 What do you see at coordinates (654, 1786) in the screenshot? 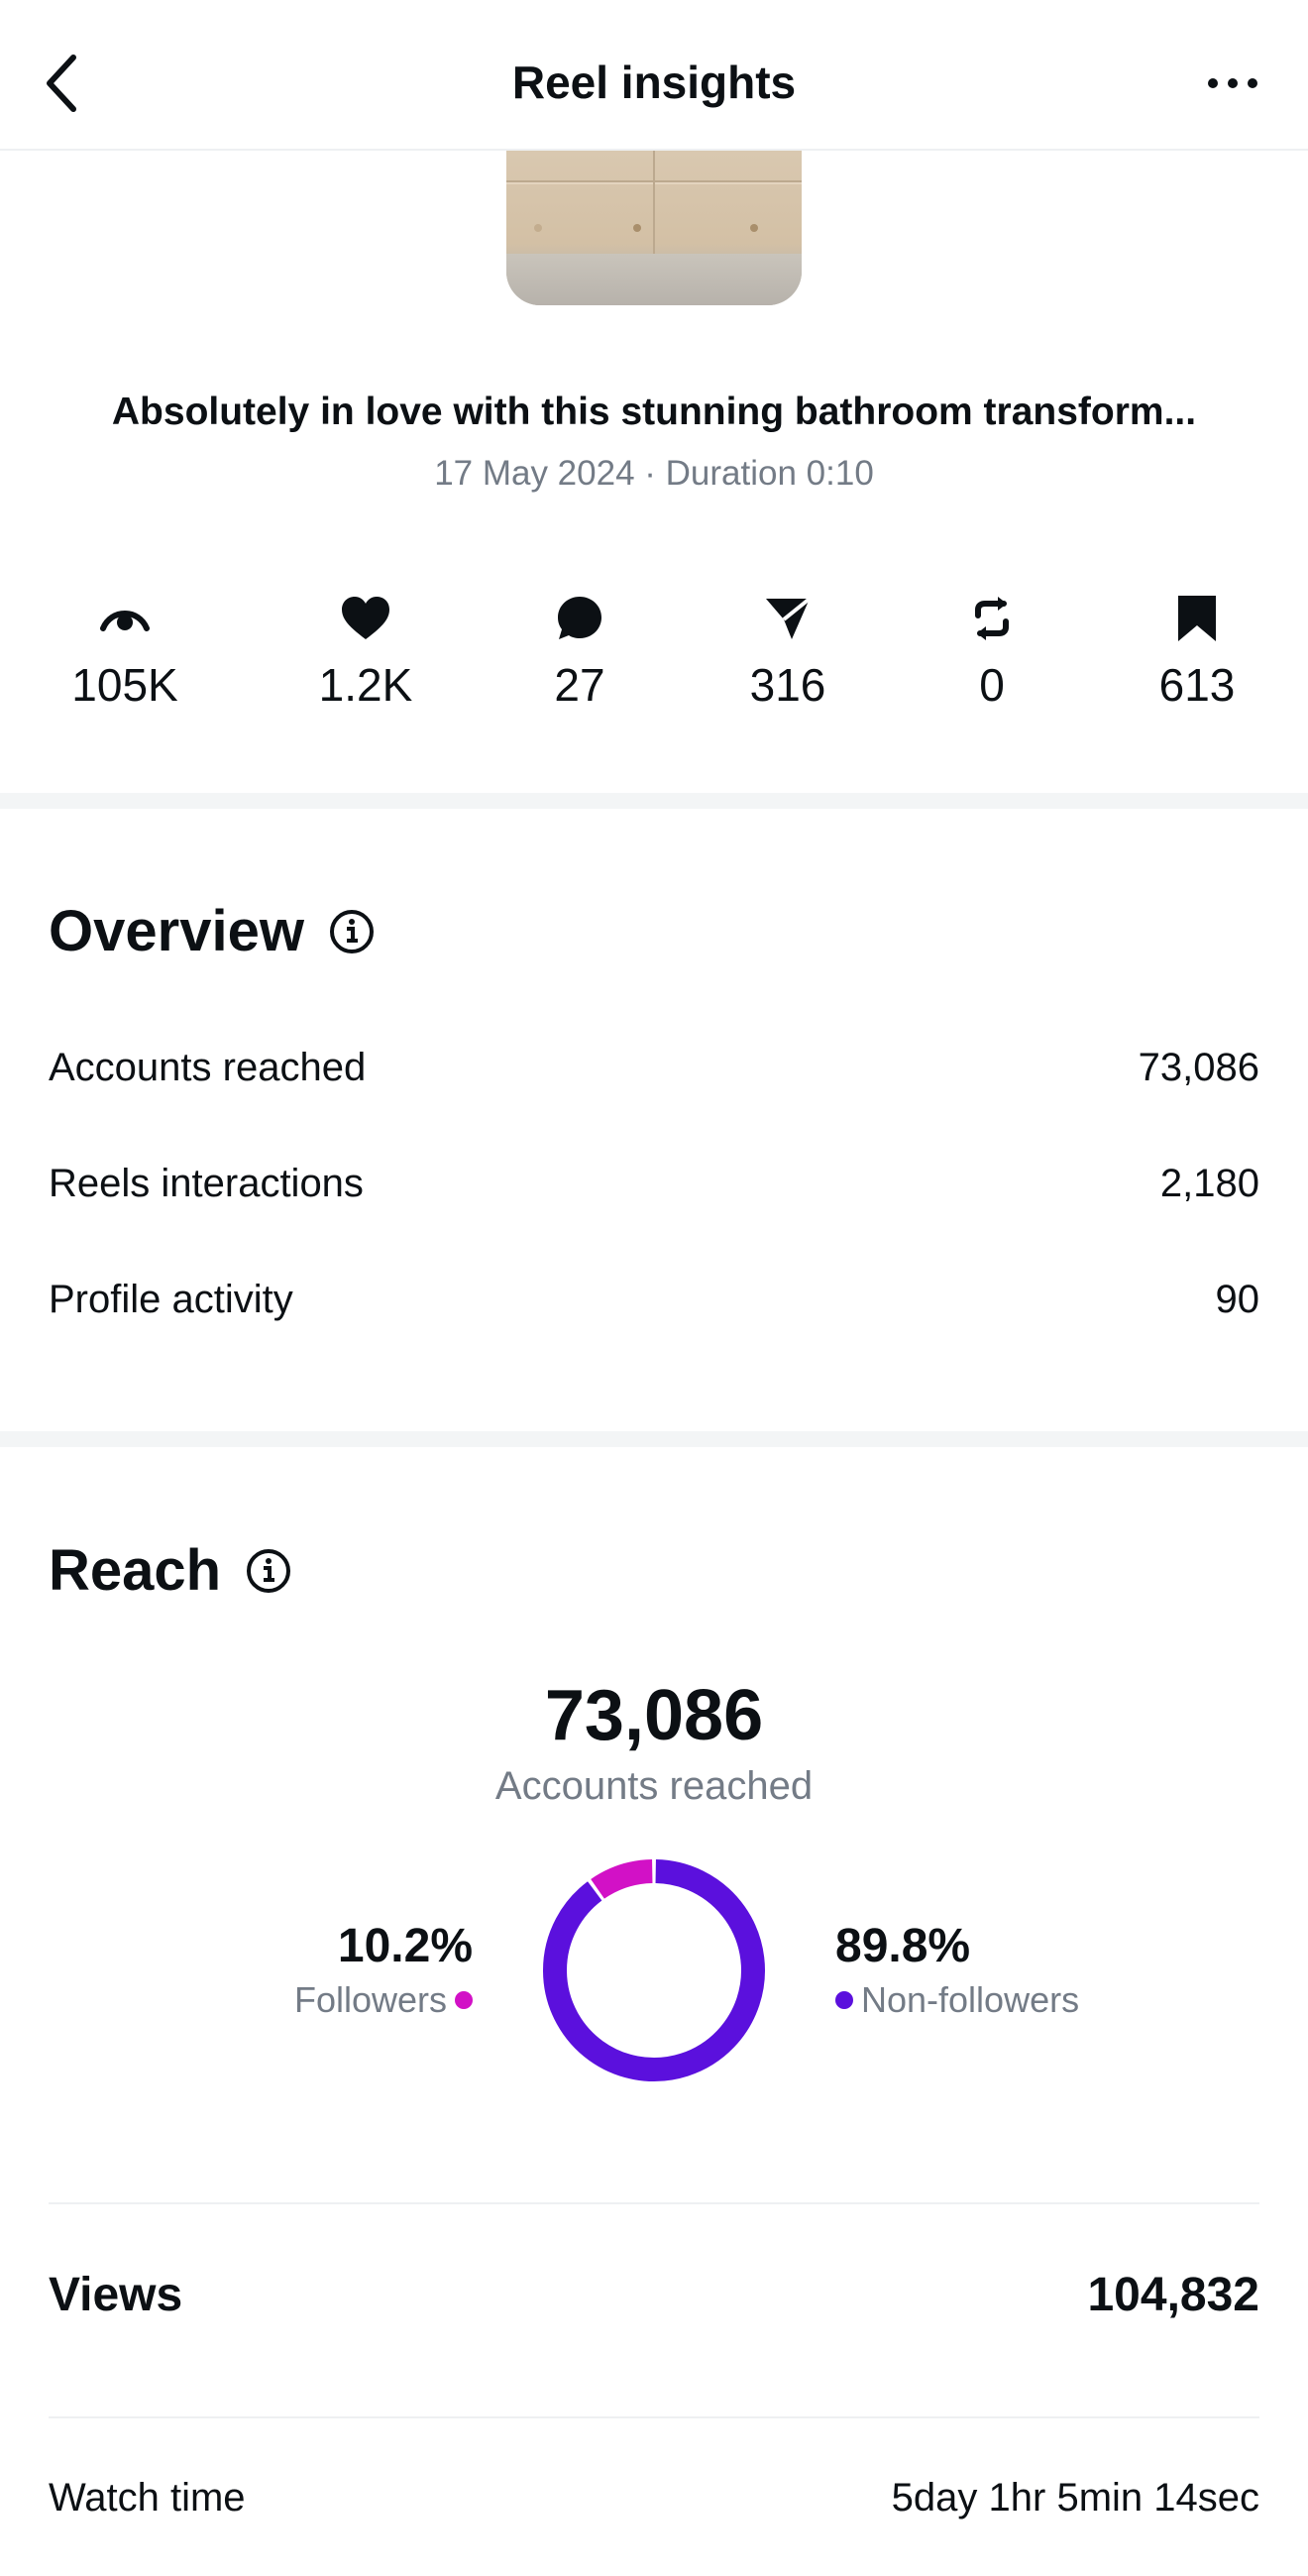
I see `reach-total-label: Accounts reached` at bounding box center [654, 1786].